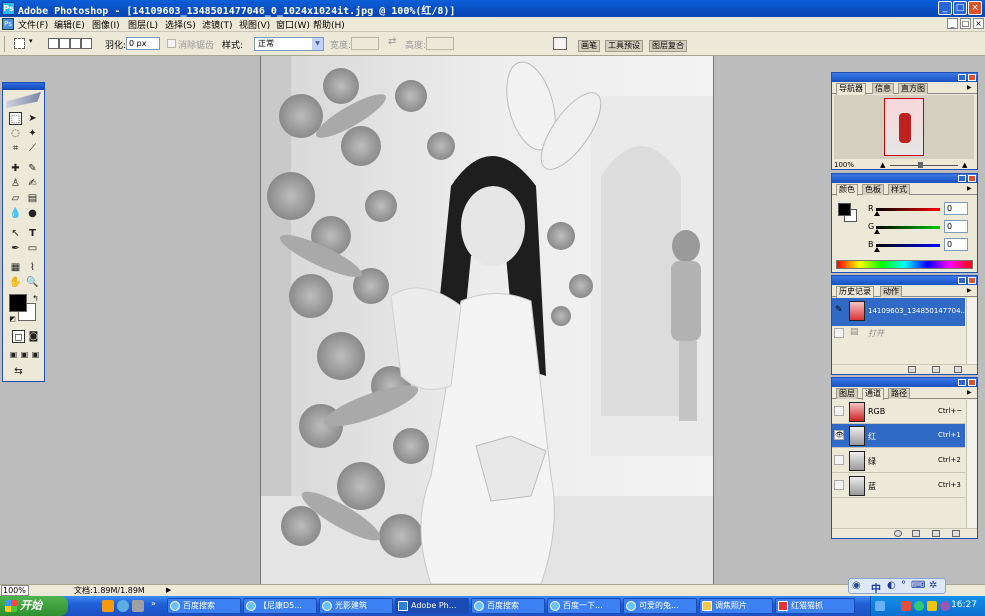 This screenshot has width=985, height=616. What do you see at coordinates (15, 118) in the screenshot?
I see `rect-marquee-tool-icon: ⬚` at bounding box center [15, 118].